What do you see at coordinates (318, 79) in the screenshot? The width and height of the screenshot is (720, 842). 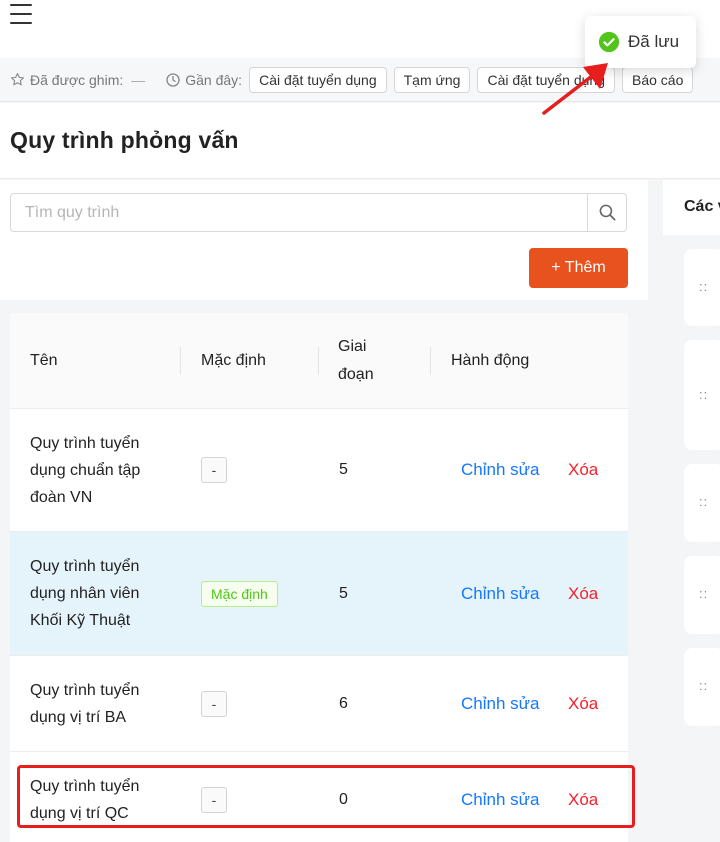 I see `recent-chip-recruitment-settings: Cài đặt tuyển dụng` at bounding box center [318, 79].